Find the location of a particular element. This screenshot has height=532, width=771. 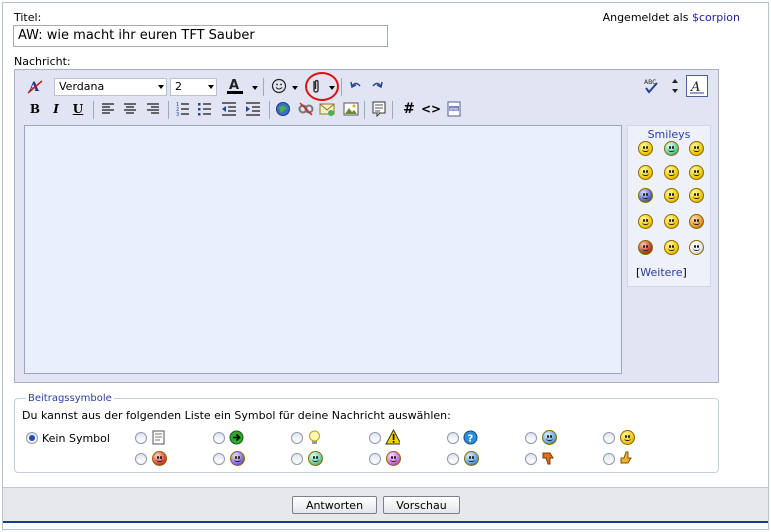

unordered-list-icon is located at coordinates (205, 109).